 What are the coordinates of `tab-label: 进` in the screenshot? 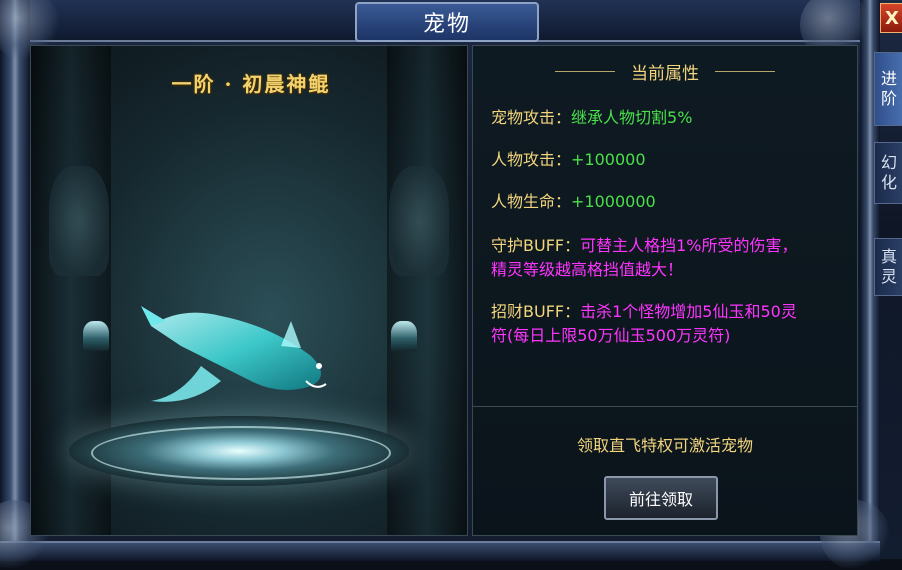 It's located at (888, 78).